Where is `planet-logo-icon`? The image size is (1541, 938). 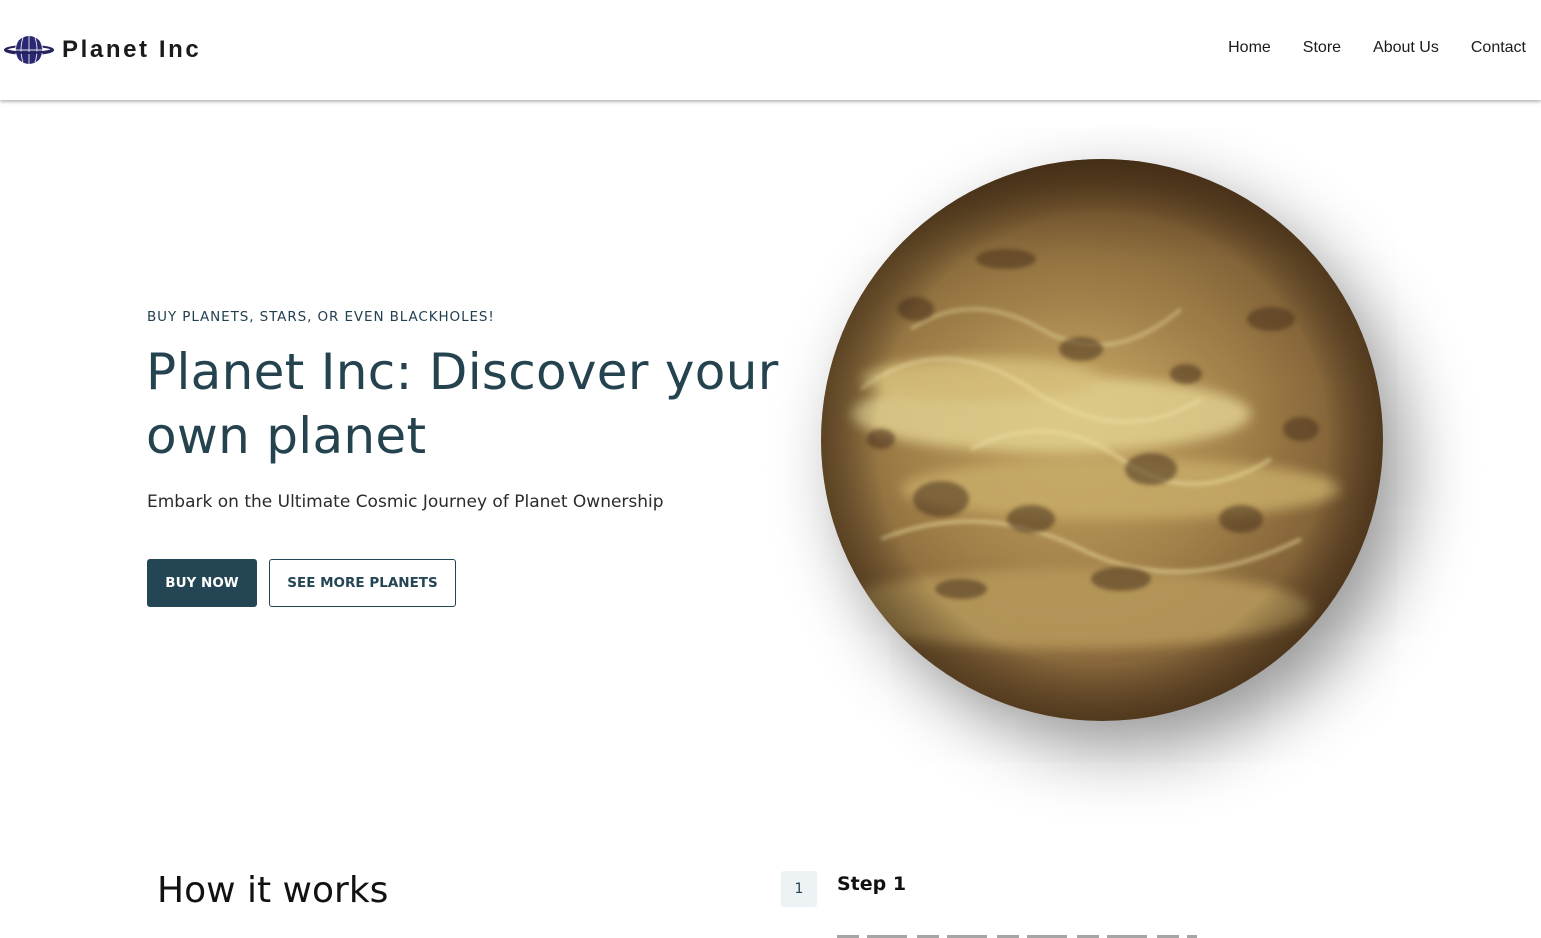 planet-logo-icon is located at coordinates (29, 50).